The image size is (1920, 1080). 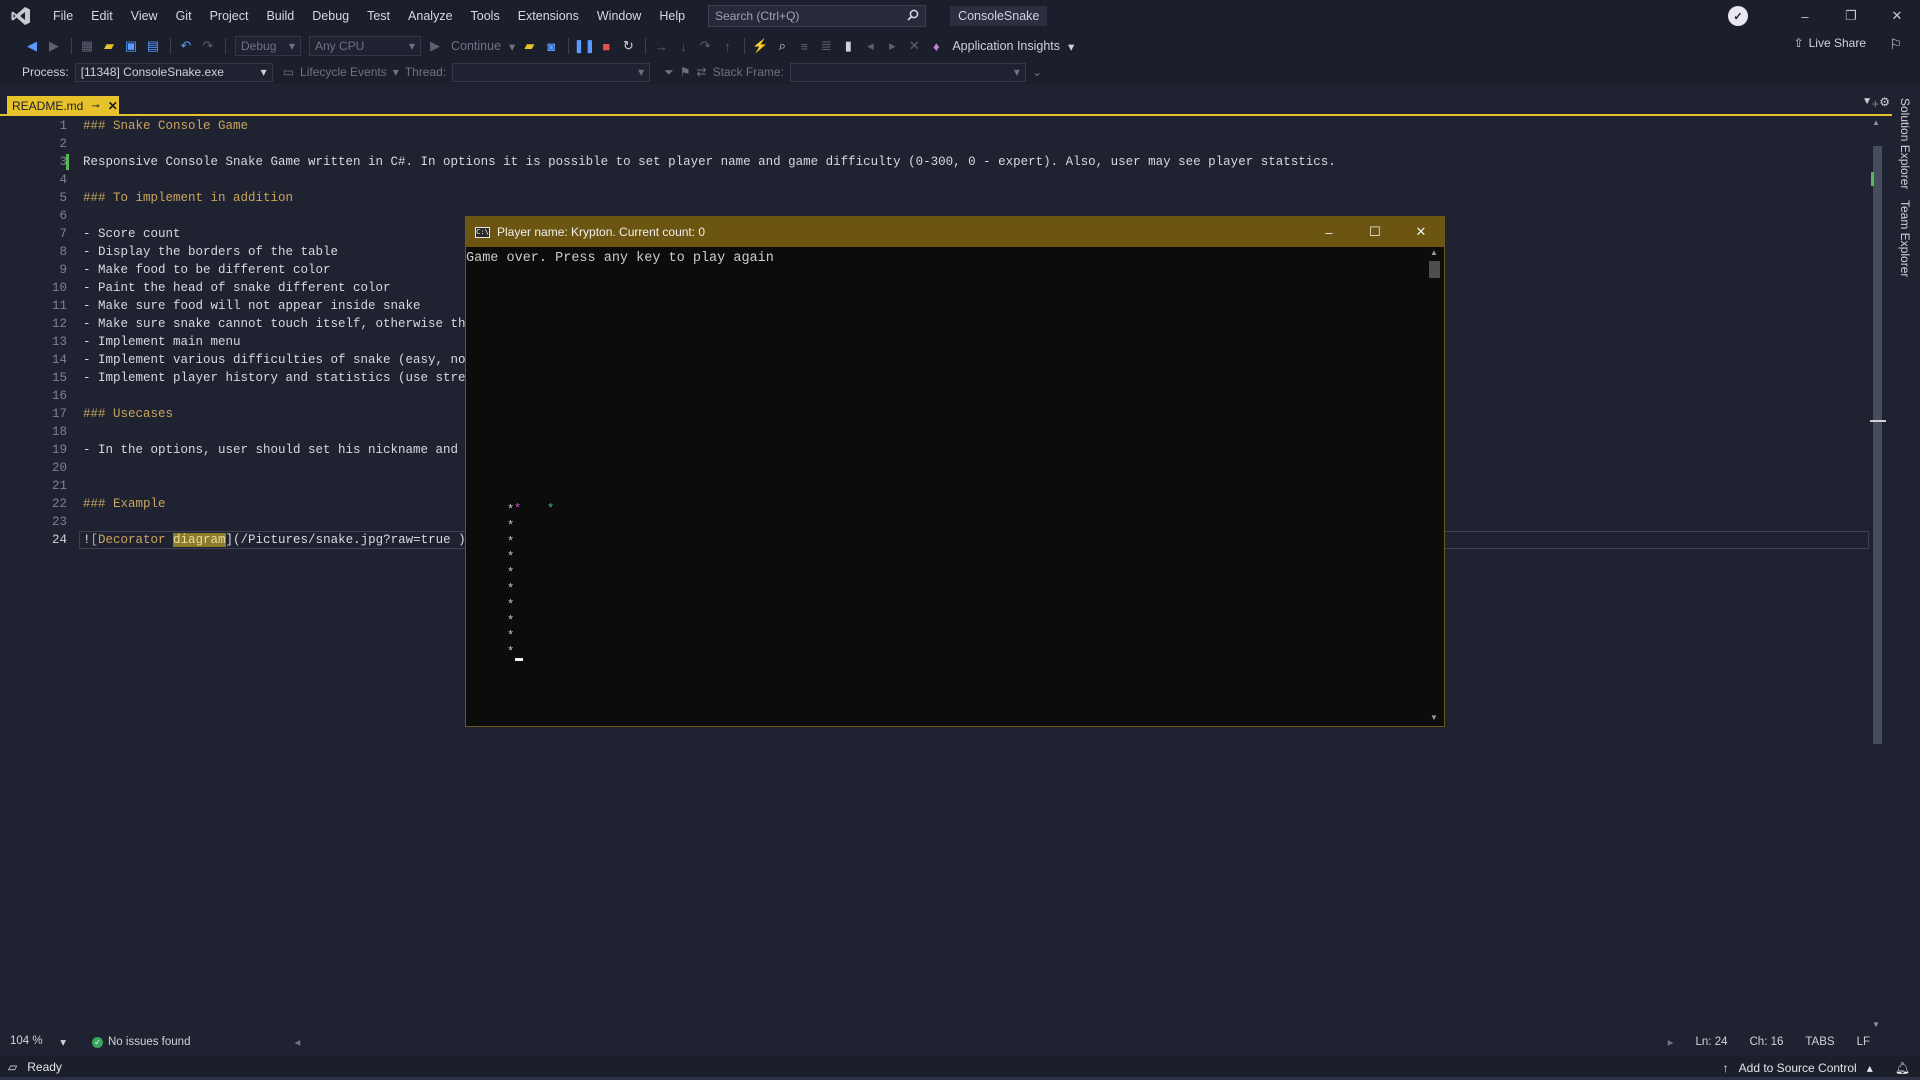 I want to click on search-icon, so click(x=913, y=16).